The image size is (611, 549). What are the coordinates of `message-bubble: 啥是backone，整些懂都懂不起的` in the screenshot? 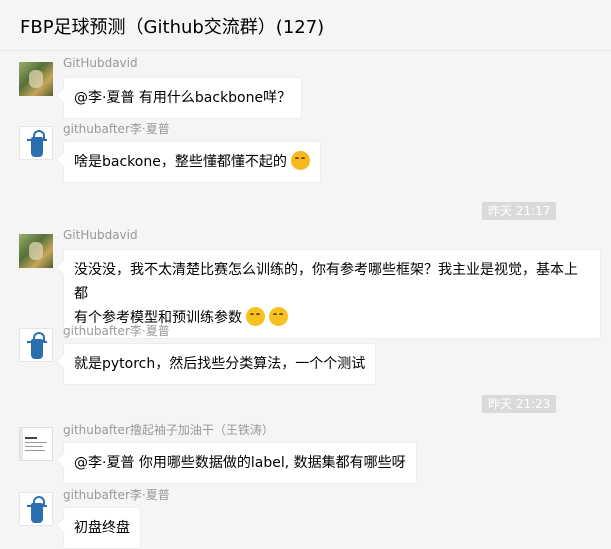 It's located at (192, 162).